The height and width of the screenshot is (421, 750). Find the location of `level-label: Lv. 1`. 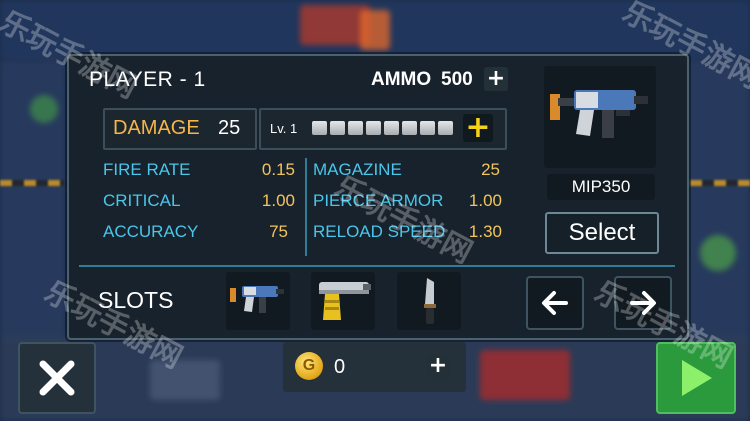

level-label: Lv. 1 is located at coordinates (284, 128).